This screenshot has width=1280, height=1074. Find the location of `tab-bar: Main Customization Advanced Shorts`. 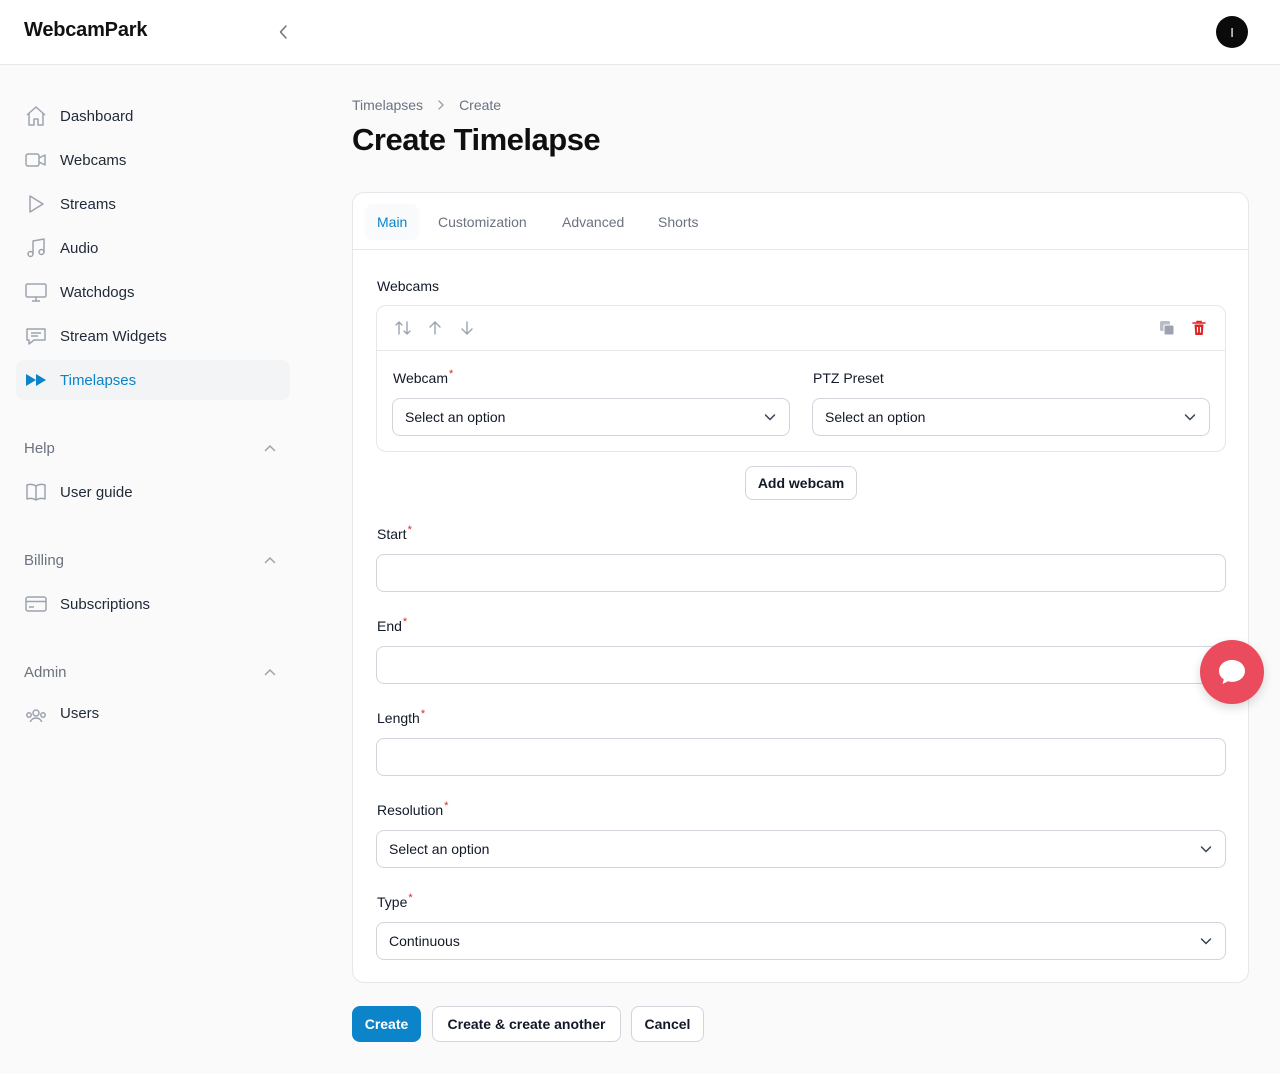

tab-bar: Main Customization Advanced Shorts is located at coordinates (800, 221).